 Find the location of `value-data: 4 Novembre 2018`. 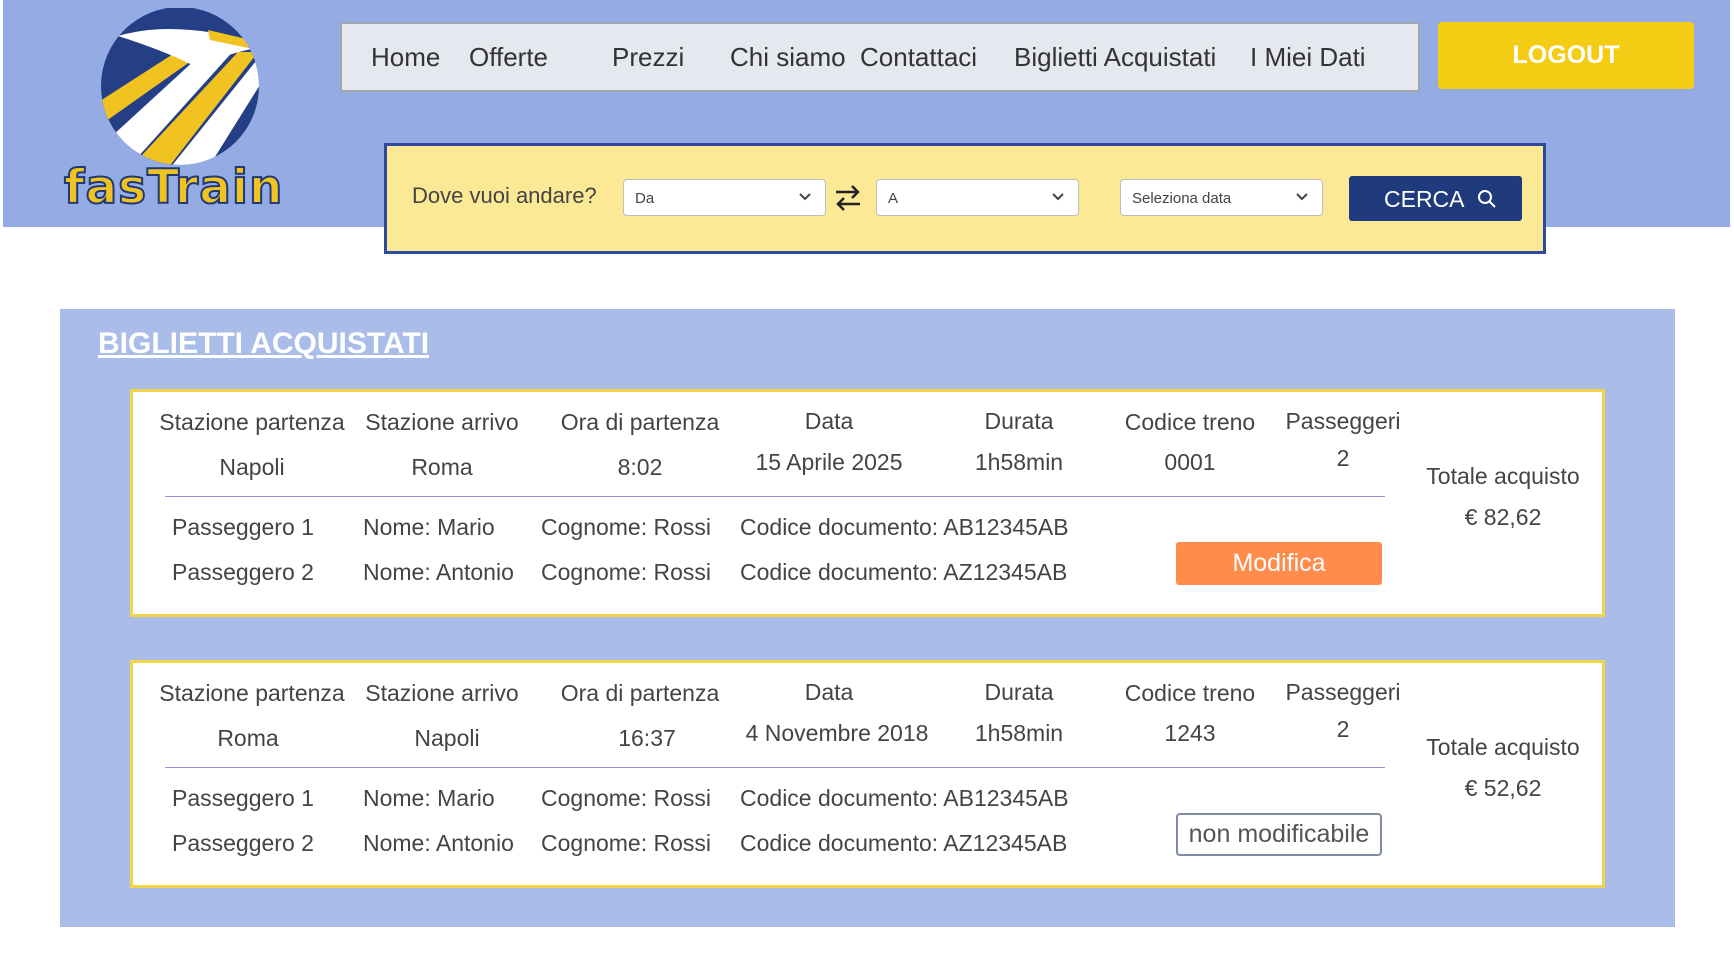

value-data: 4 Novembre 2018 is located at coordinates (837, 733).